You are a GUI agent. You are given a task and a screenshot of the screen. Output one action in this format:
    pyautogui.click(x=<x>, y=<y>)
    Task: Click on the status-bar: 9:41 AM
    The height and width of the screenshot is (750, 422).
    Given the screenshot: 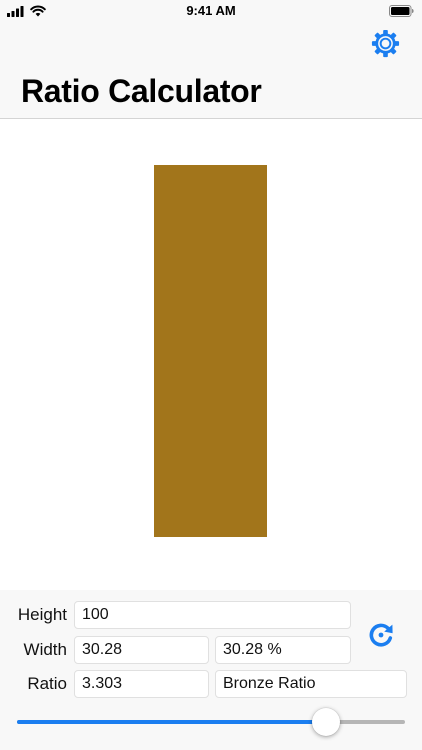 What is the action you would take?
    pyautogui.click(x=211, y=11)
    